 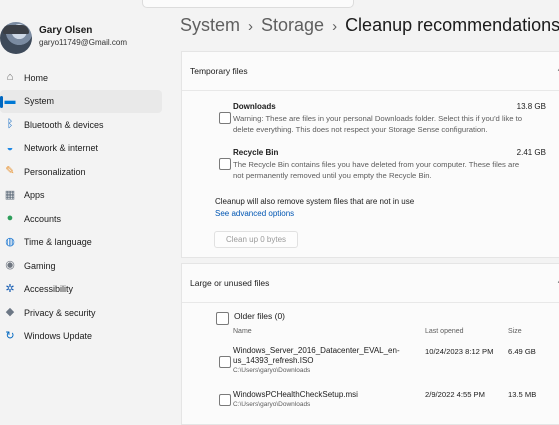 I want to click on sidebar-item-label: Apps, so click(x=34, y=195).